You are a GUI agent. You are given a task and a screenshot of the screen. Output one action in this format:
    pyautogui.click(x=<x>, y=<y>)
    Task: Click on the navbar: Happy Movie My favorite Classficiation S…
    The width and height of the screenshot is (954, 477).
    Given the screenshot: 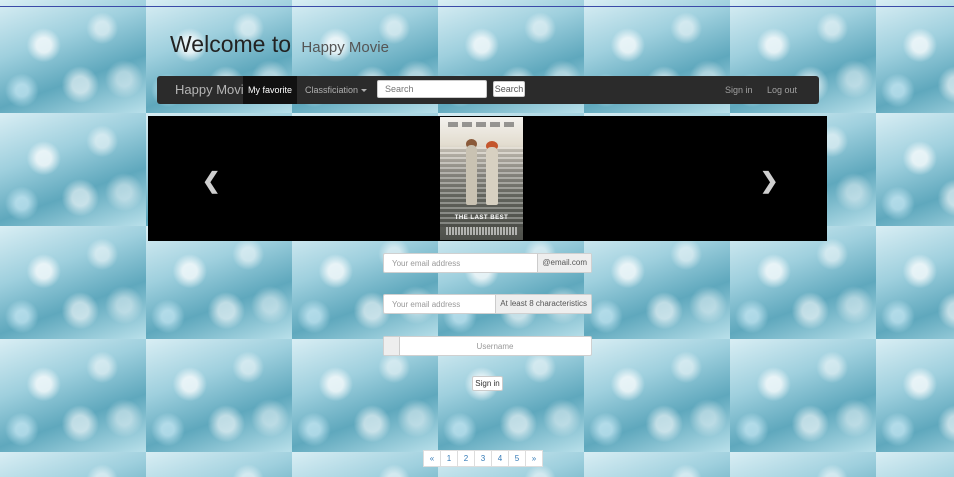 What is the action you would take?
    pyautogui.click(x=488, y=90)
    